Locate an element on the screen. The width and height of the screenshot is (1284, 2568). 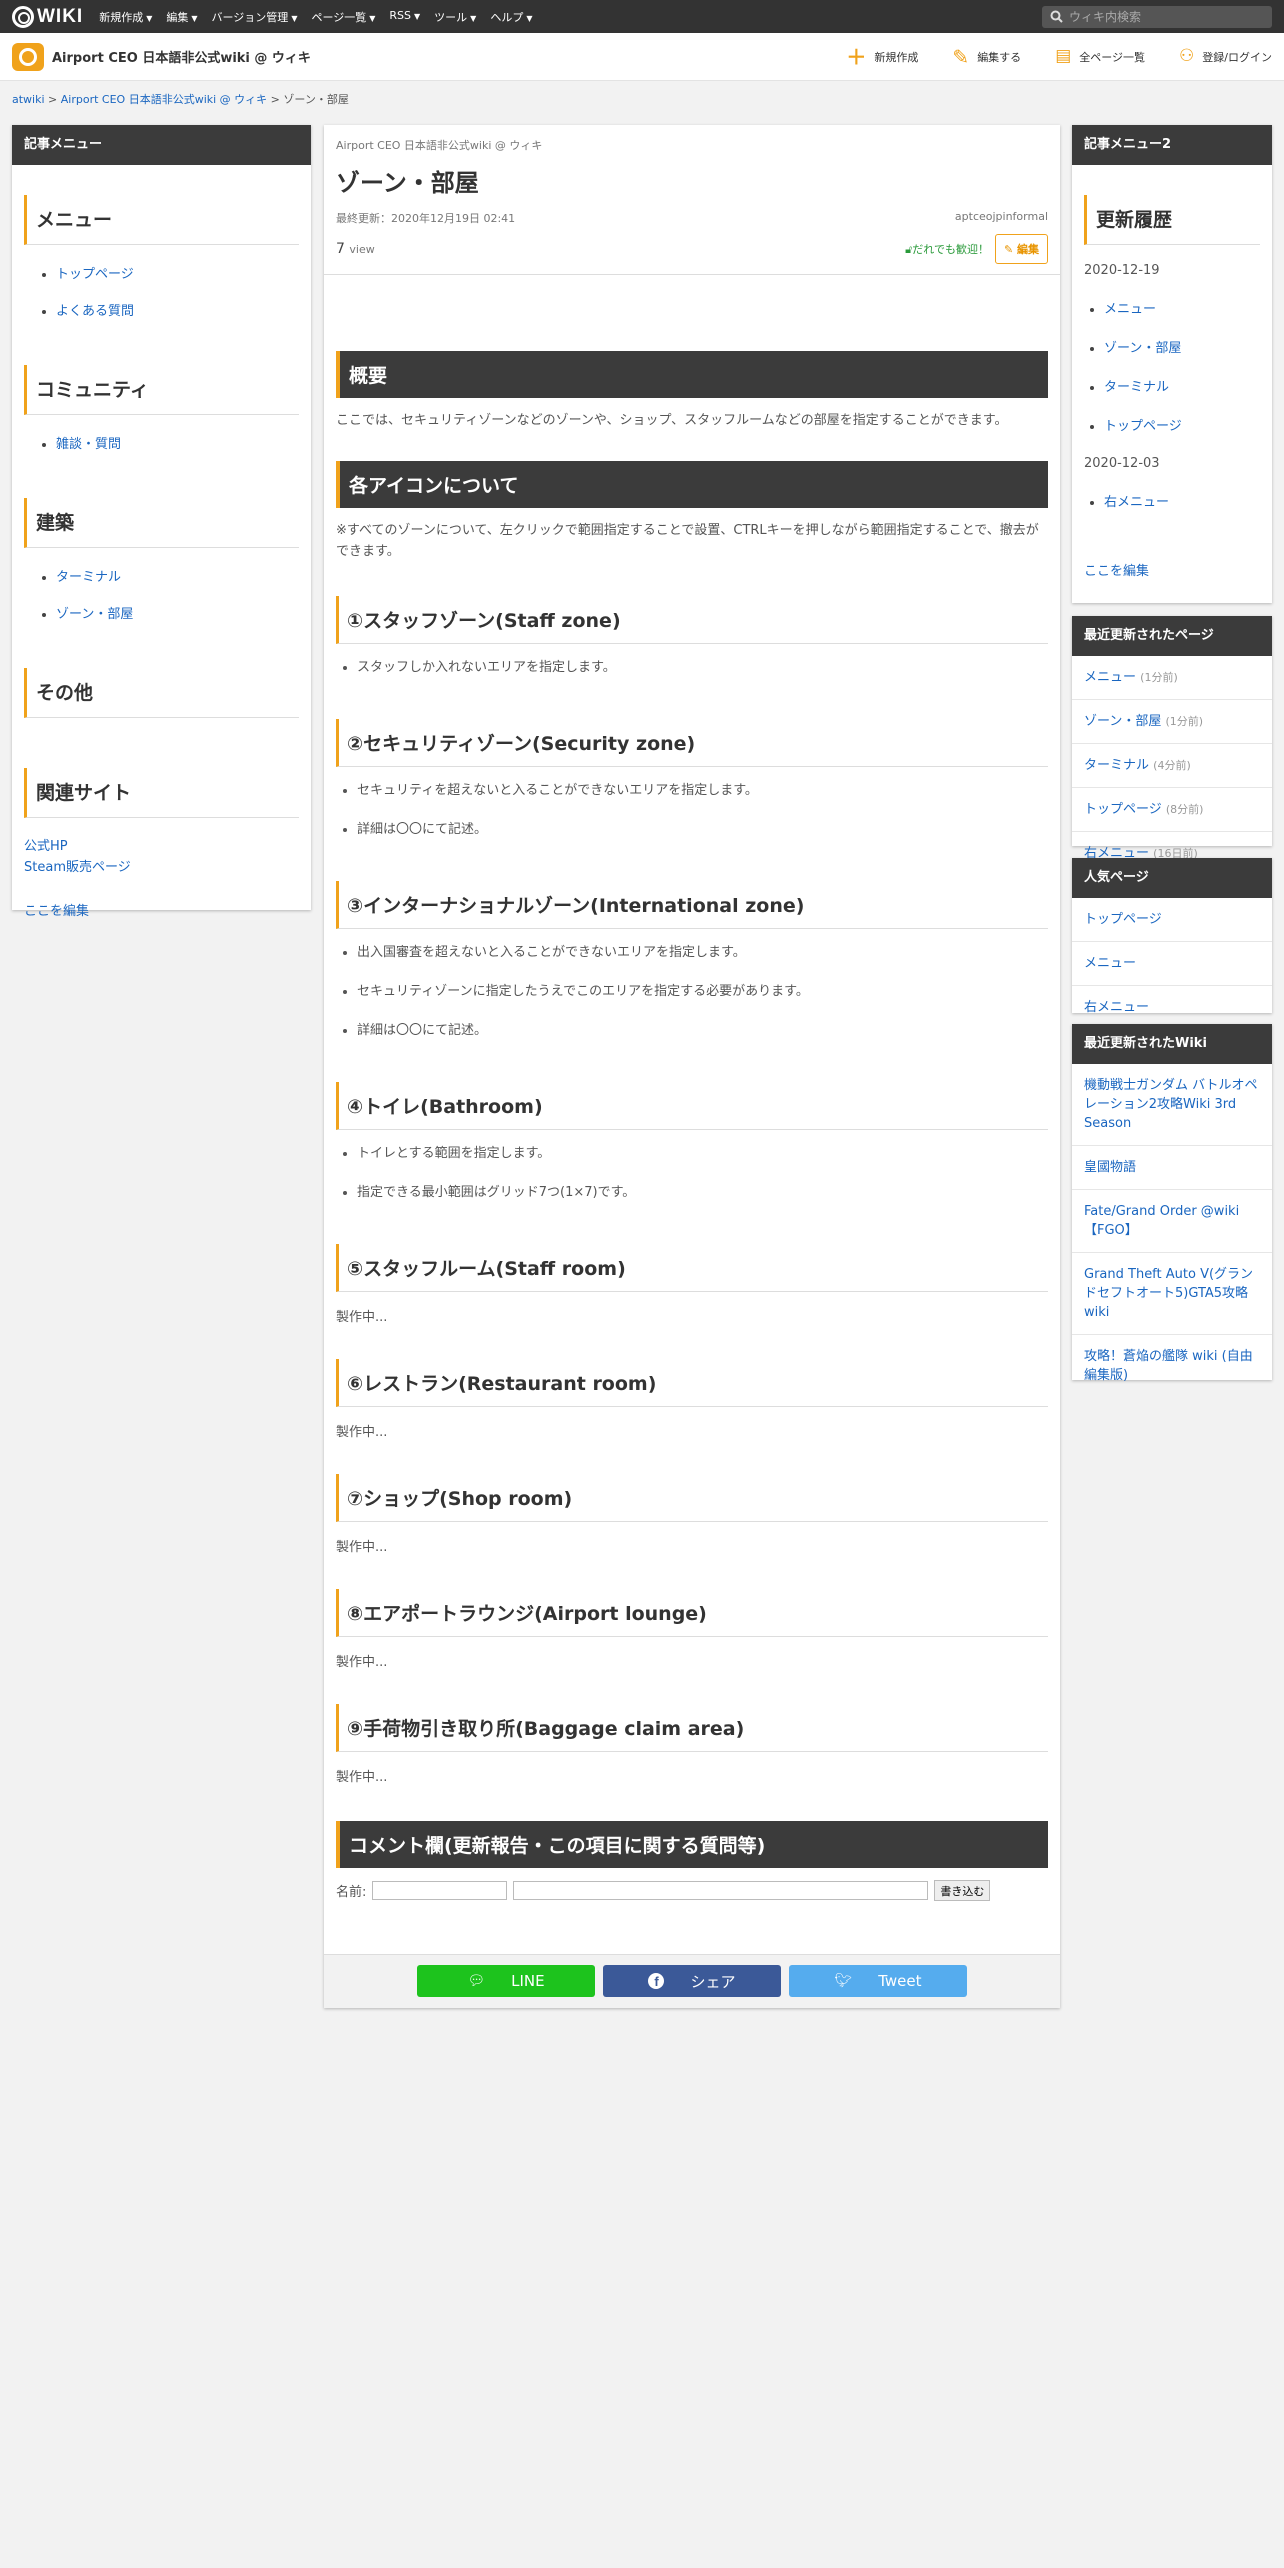
search-input is located at coordinates (1164, 16).